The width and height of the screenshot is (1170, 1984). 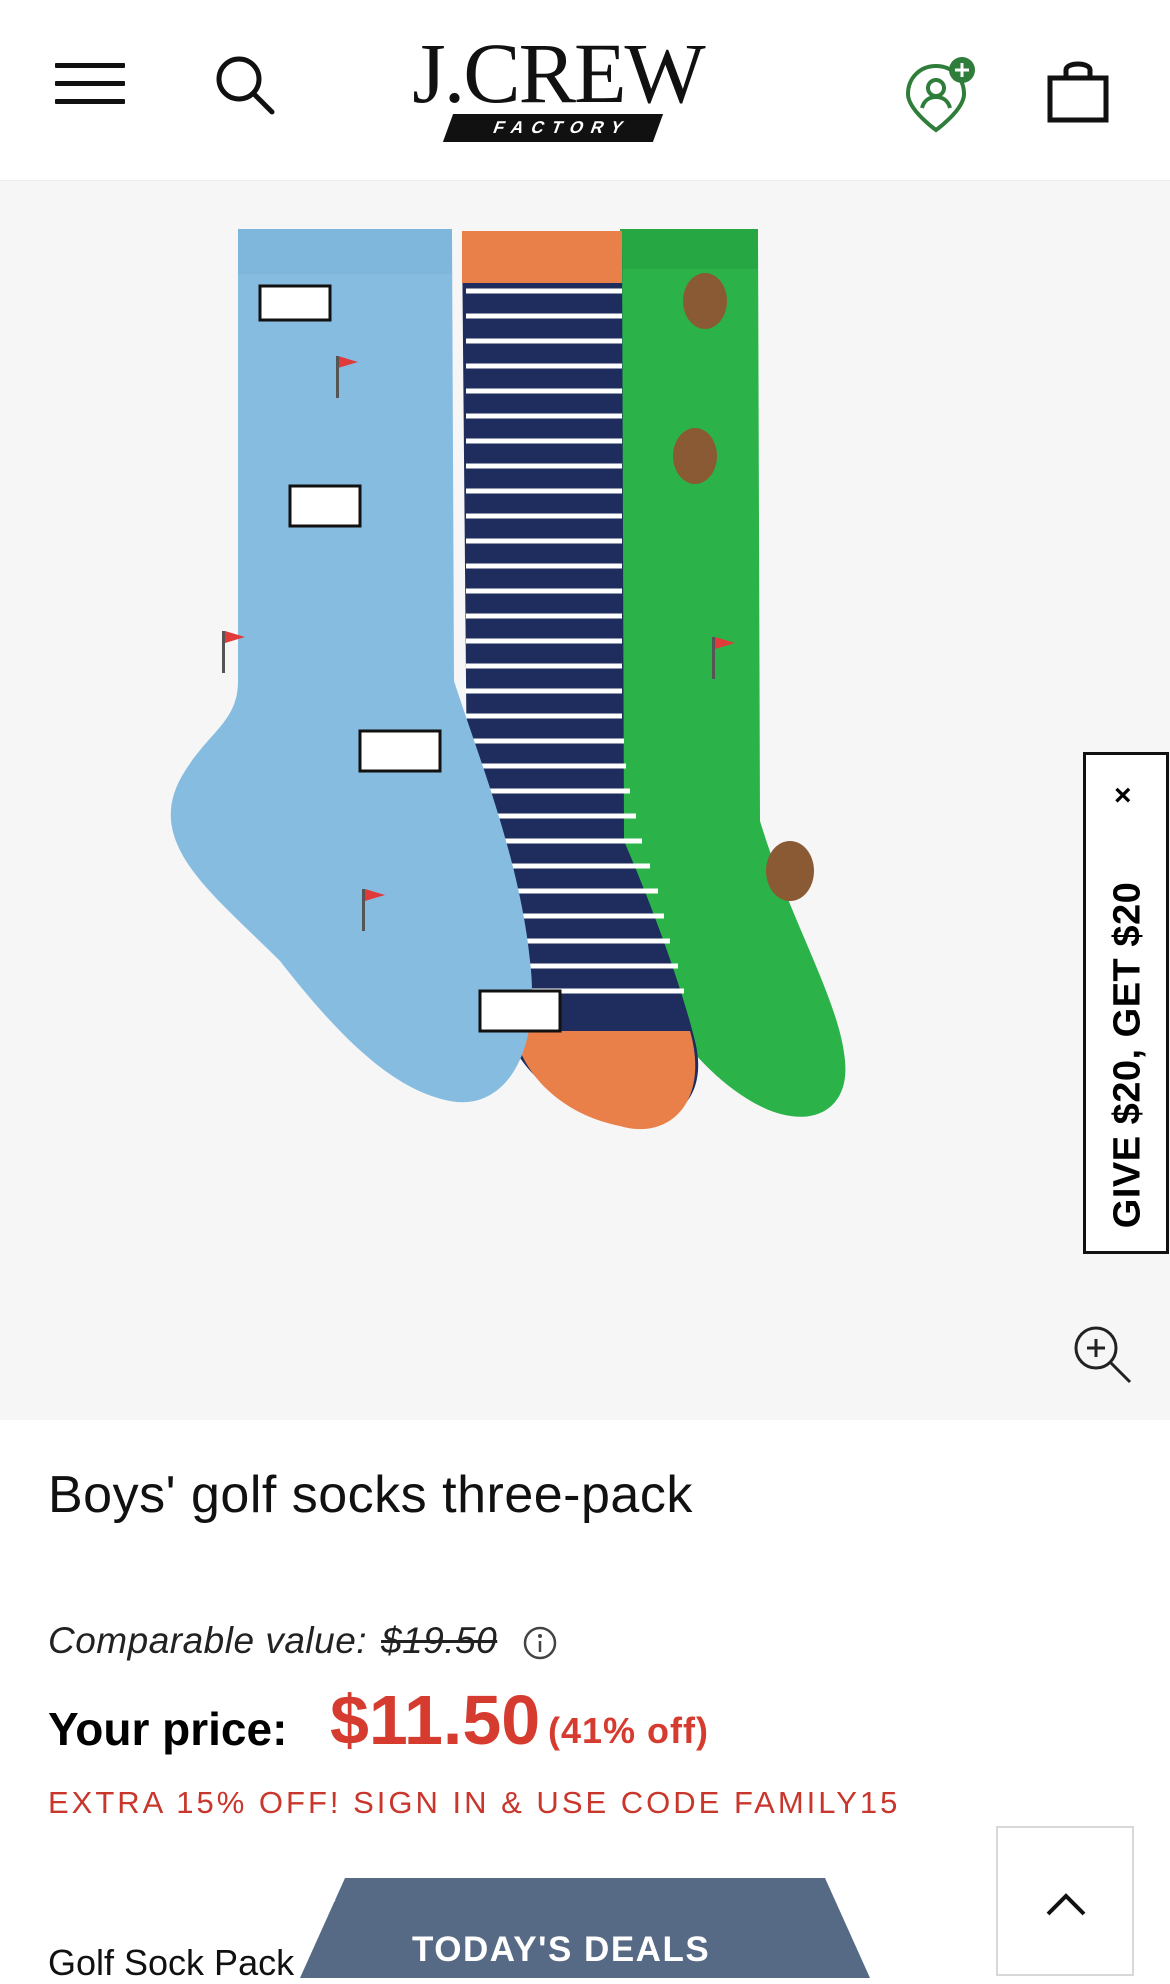 What do you see at coordinates (628, 1730) in the screenshot?
I see `discount-percent: (41% off)` at bounding box center [628, 1730].